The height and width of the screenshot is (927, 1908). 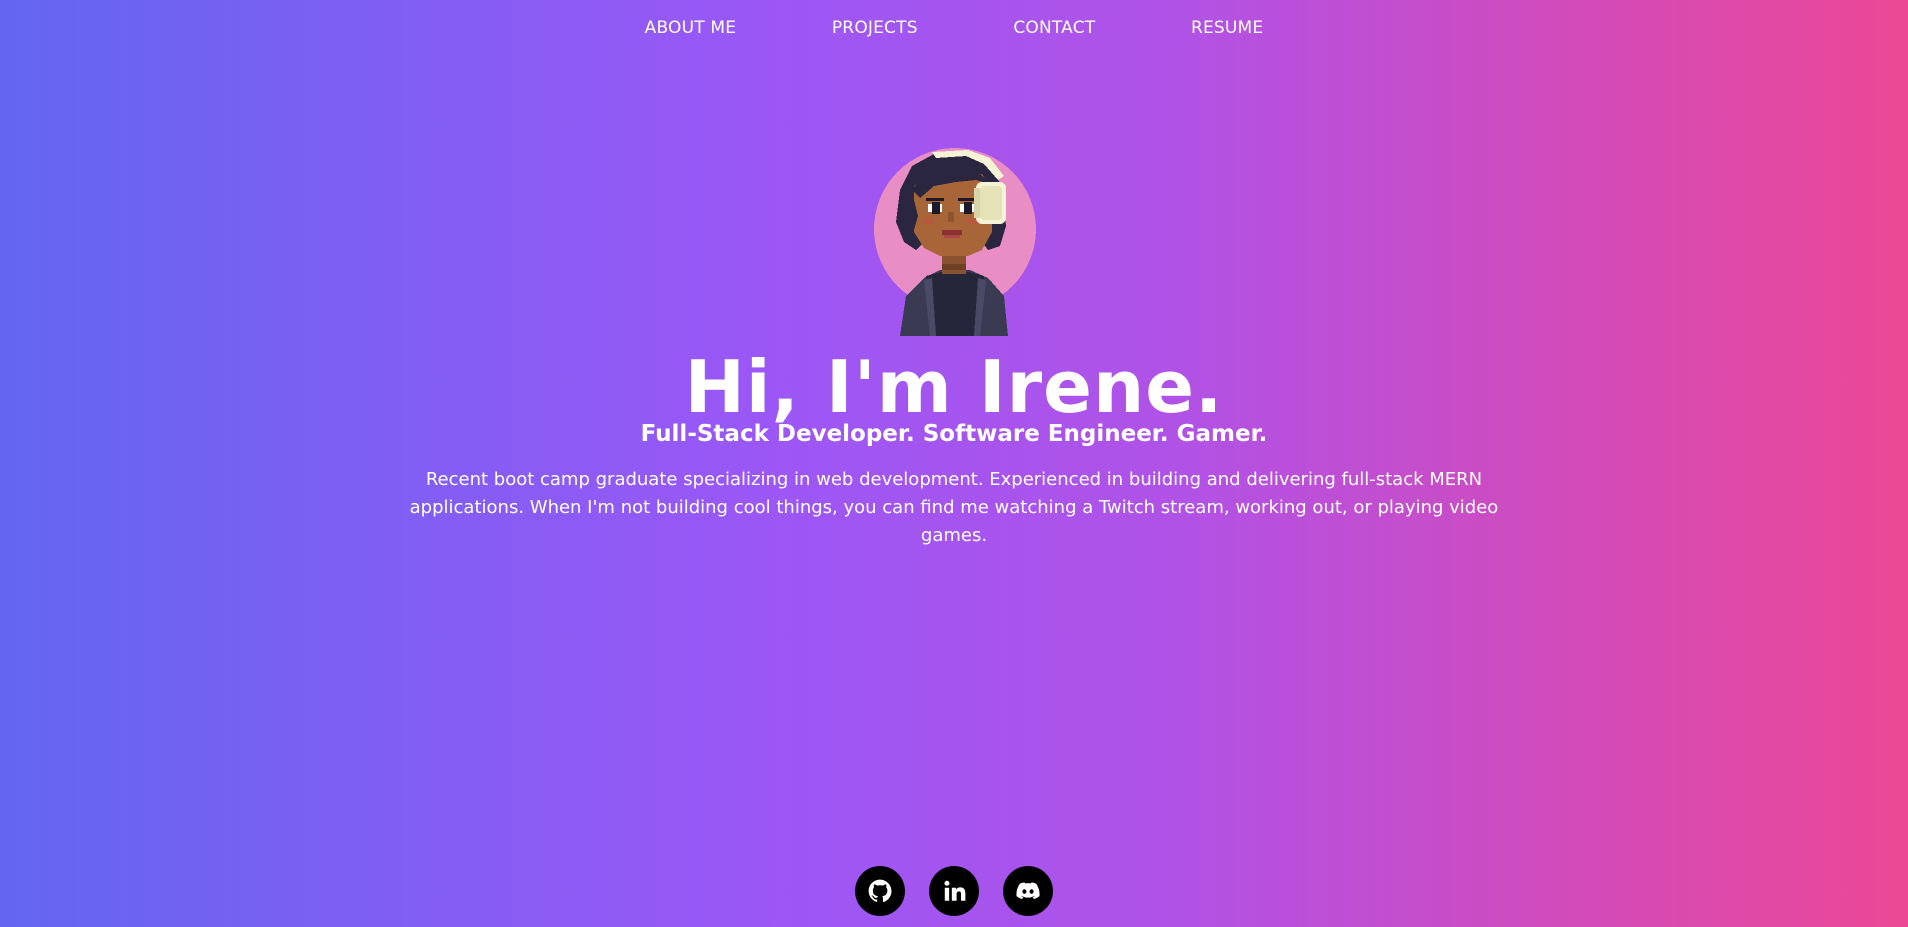 What do you see at coordinates (955, 242) in the screenshot?
I see `avatar` at bounding box center [955, 242].